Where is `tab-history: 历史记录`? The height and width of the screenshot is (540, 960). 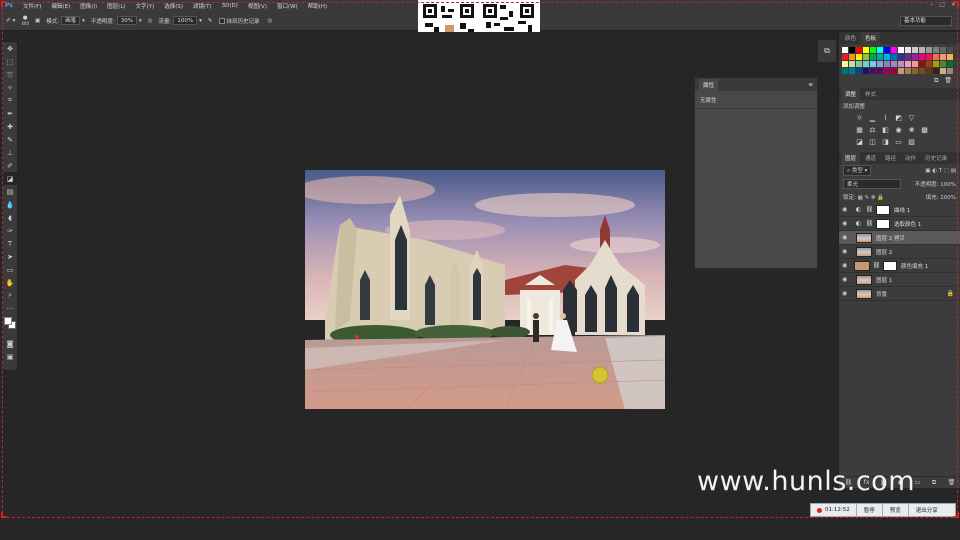
tab-history: 历史记录 is located at coordinates (936, 158).